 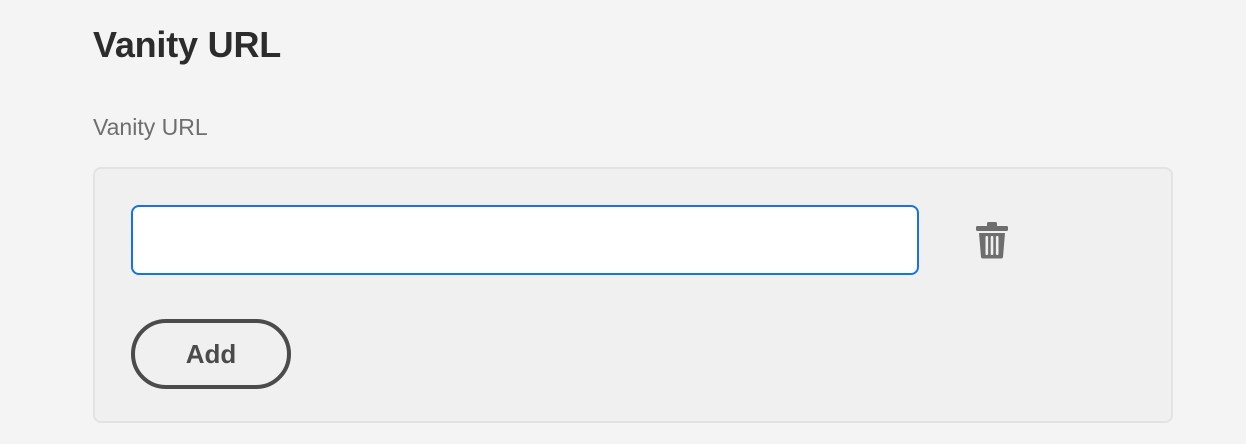 What do you see at coordinates (211, 354) in the screenshot?
I see `add-button: Add` at bounding box center [211, 354].